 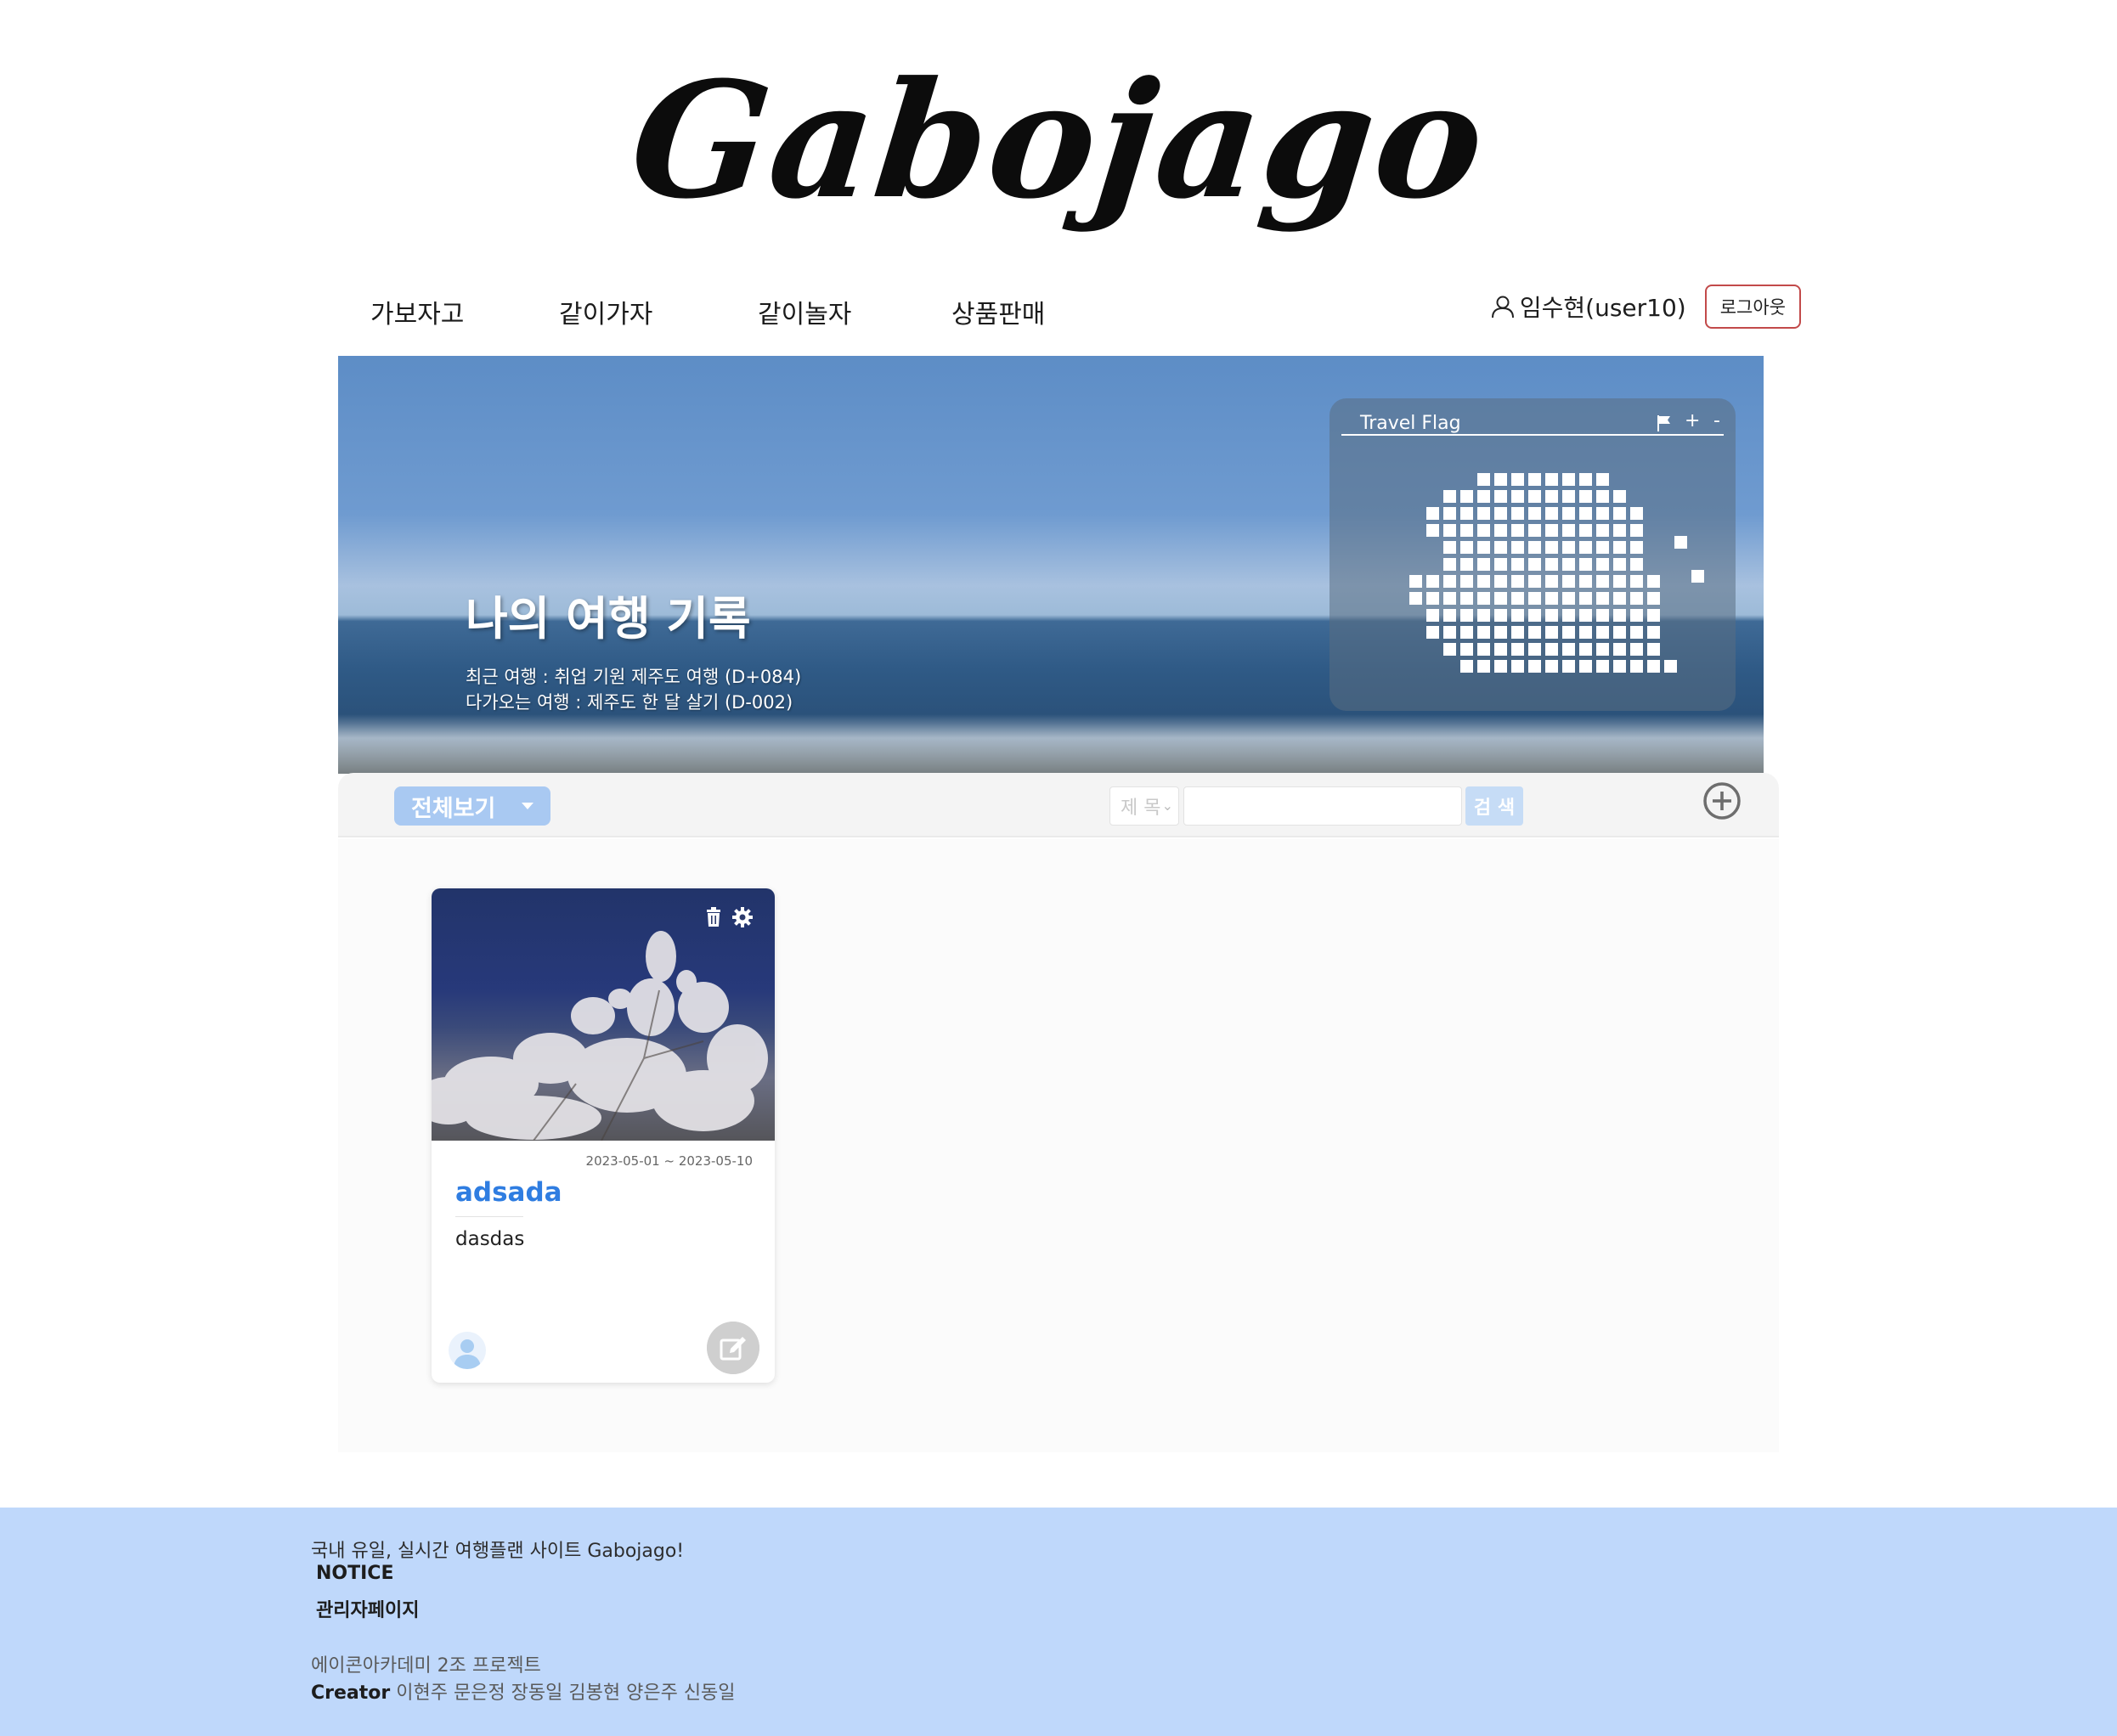 What do you see at coordinates (1058, 140) in the screenshot?
I see `site-logo: Gabojago` at bounding box center [1058, 140].